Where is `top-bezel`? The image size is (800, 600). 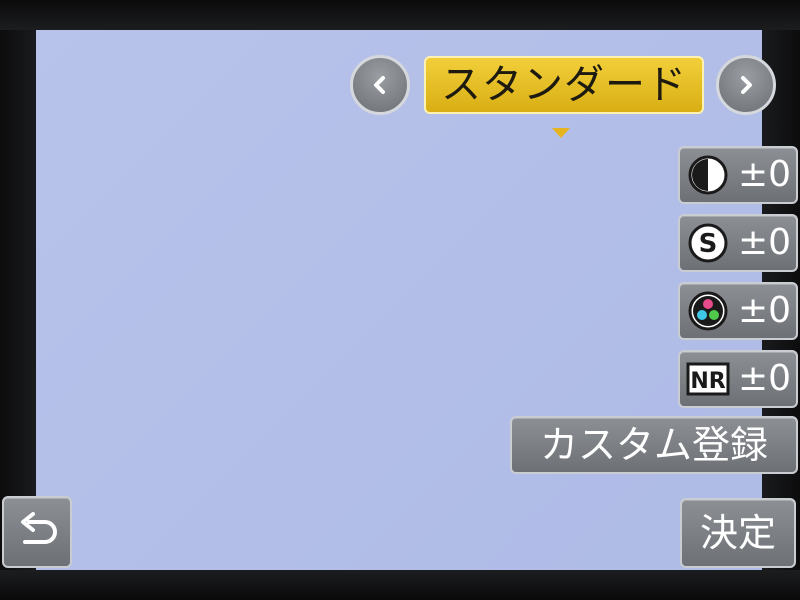 top-bezel is located at coordinates (400, 15).